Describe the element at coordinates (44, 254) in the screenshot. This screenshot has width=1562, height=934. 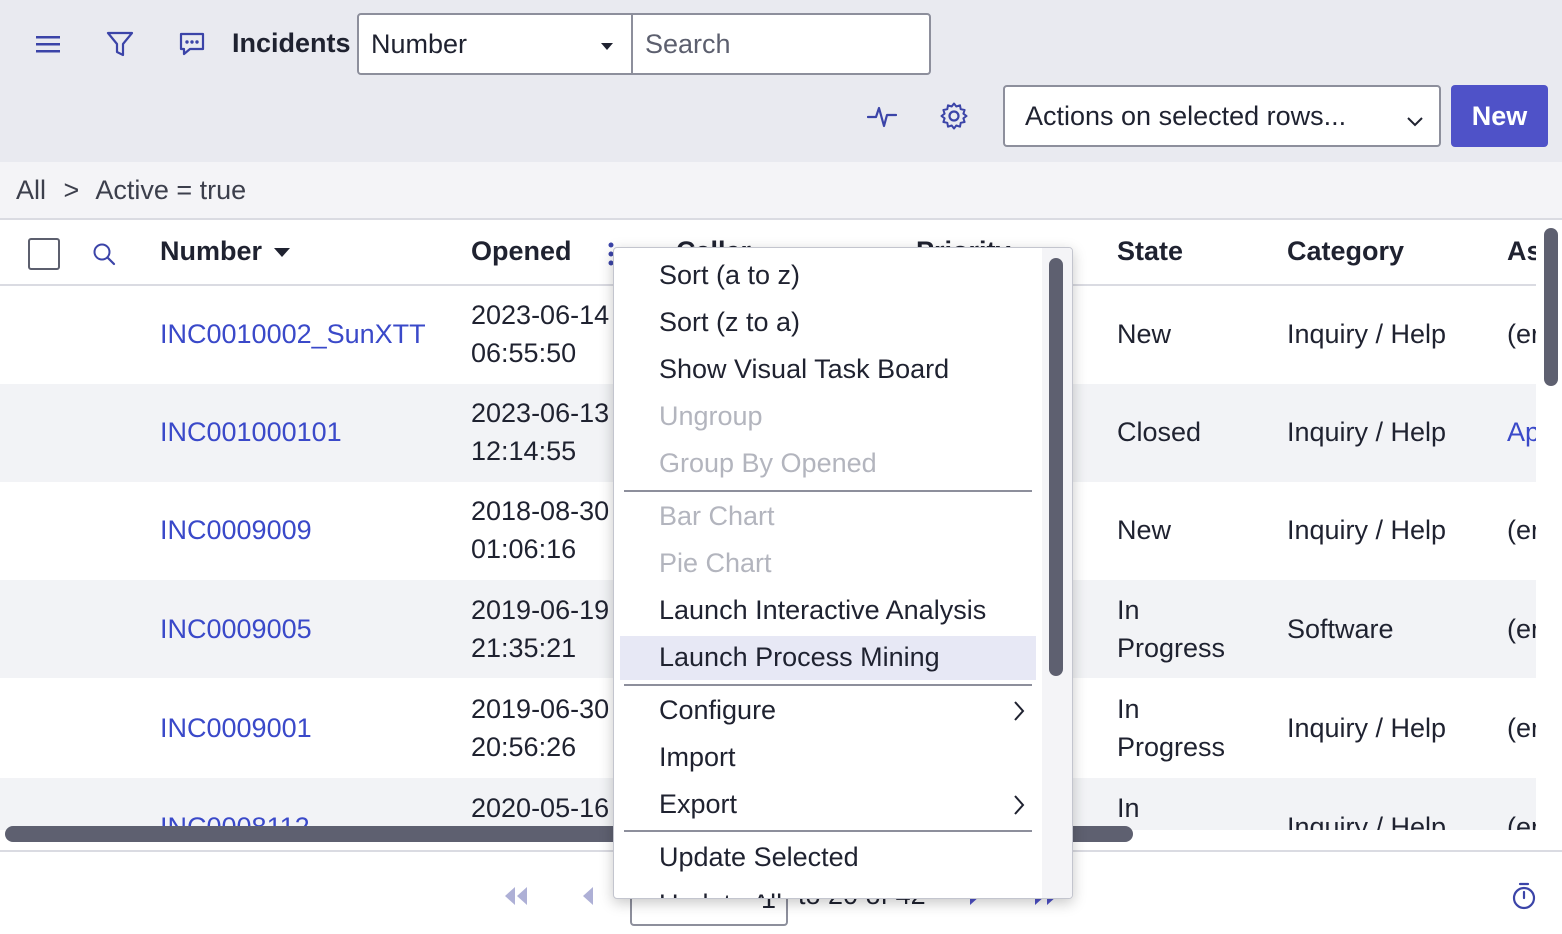
I see `select-all-checkbox` at that location.